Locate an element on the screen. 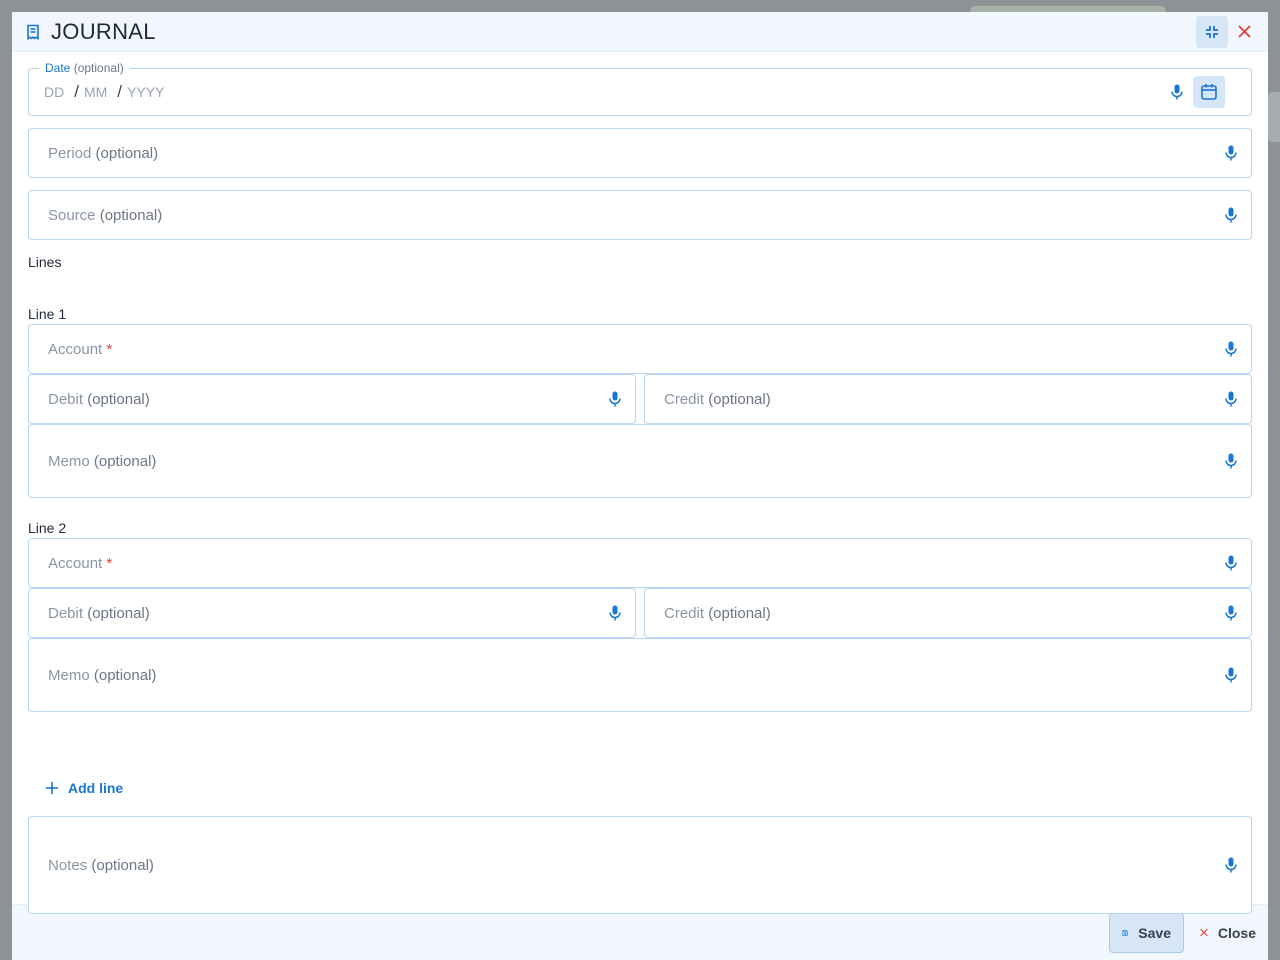 This screenshot has width=1280, height=960. line-2-debit-field: Debit (optional) is located at coordinates (332, 613).